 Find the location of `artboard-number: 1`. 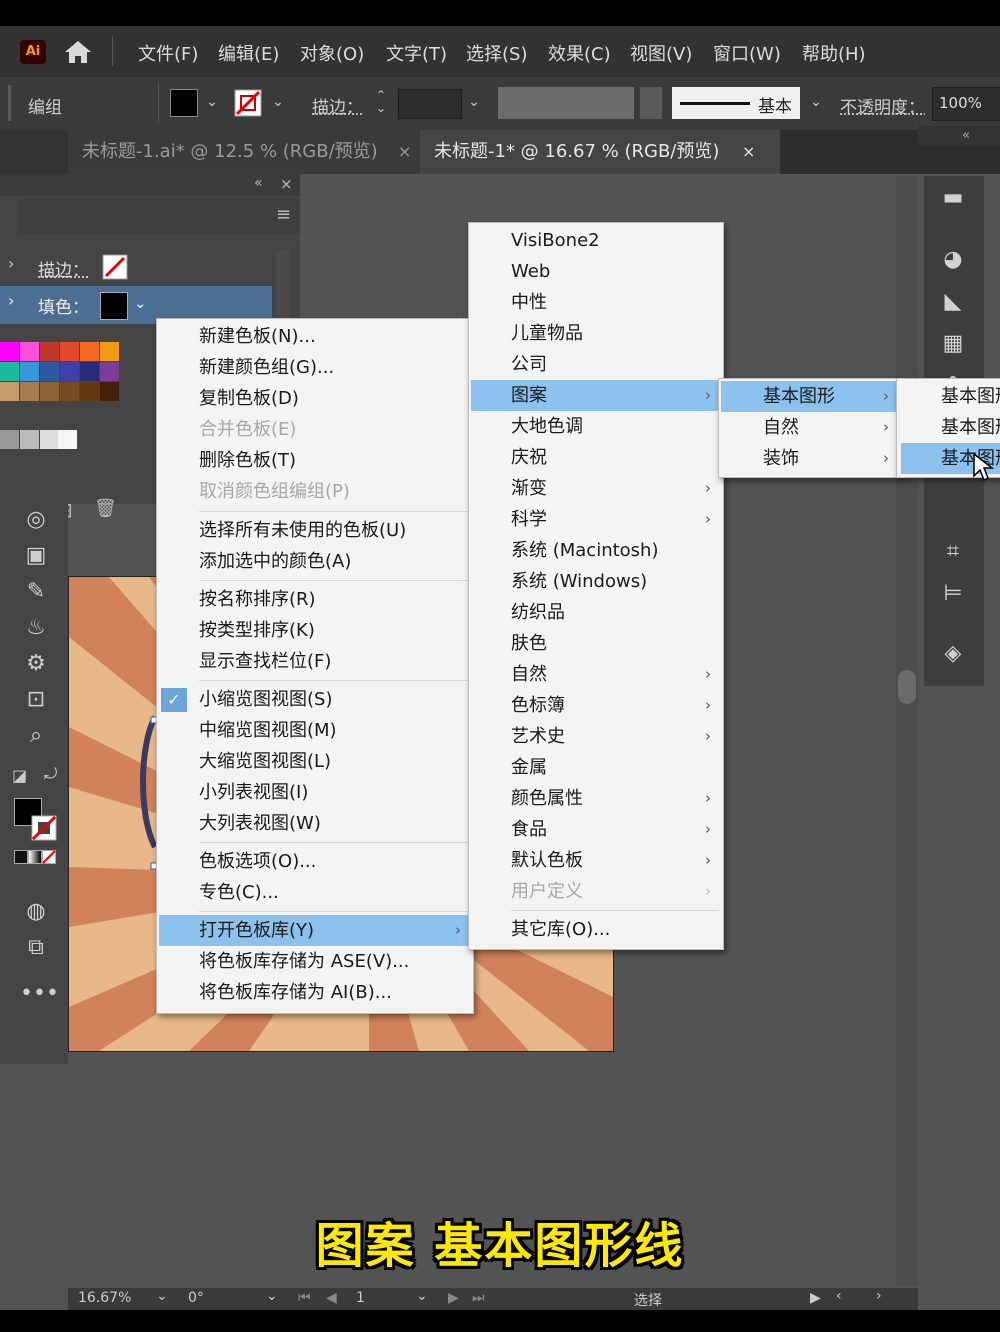

artboard-number: 1 is located at coordinates (360, 1298).